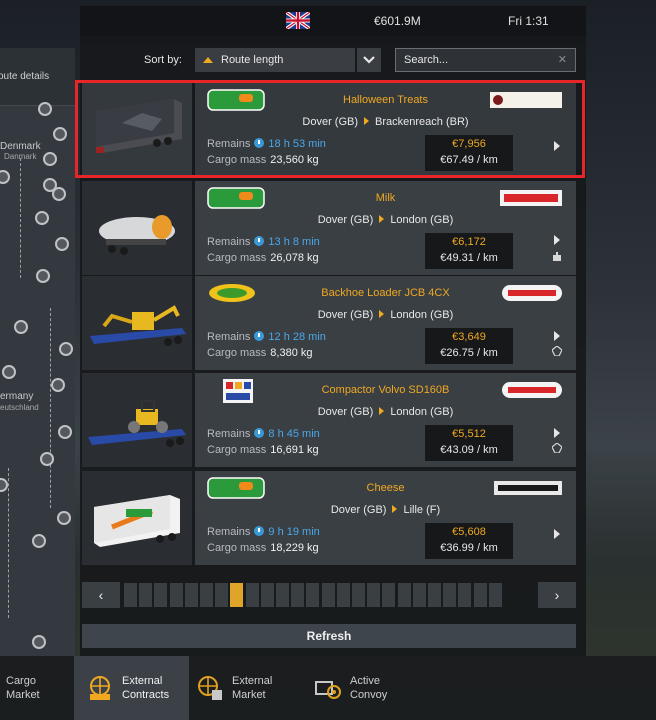 Image resolution: width=656 pixels, height=720 pixels. I want to click on remaining-time: Remains 13 h 8 min, so click(263, 242).